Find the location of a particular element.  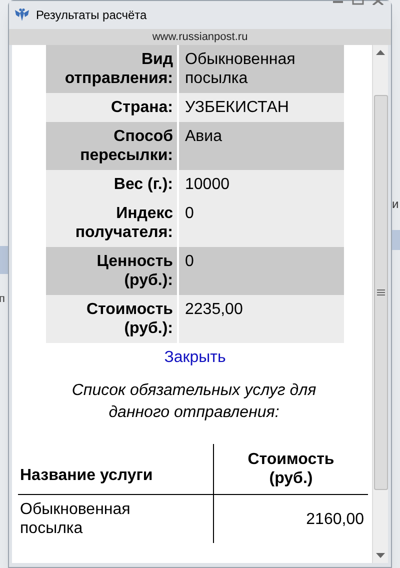

eagle-emblem-icon is located at coordinates (22, 15).